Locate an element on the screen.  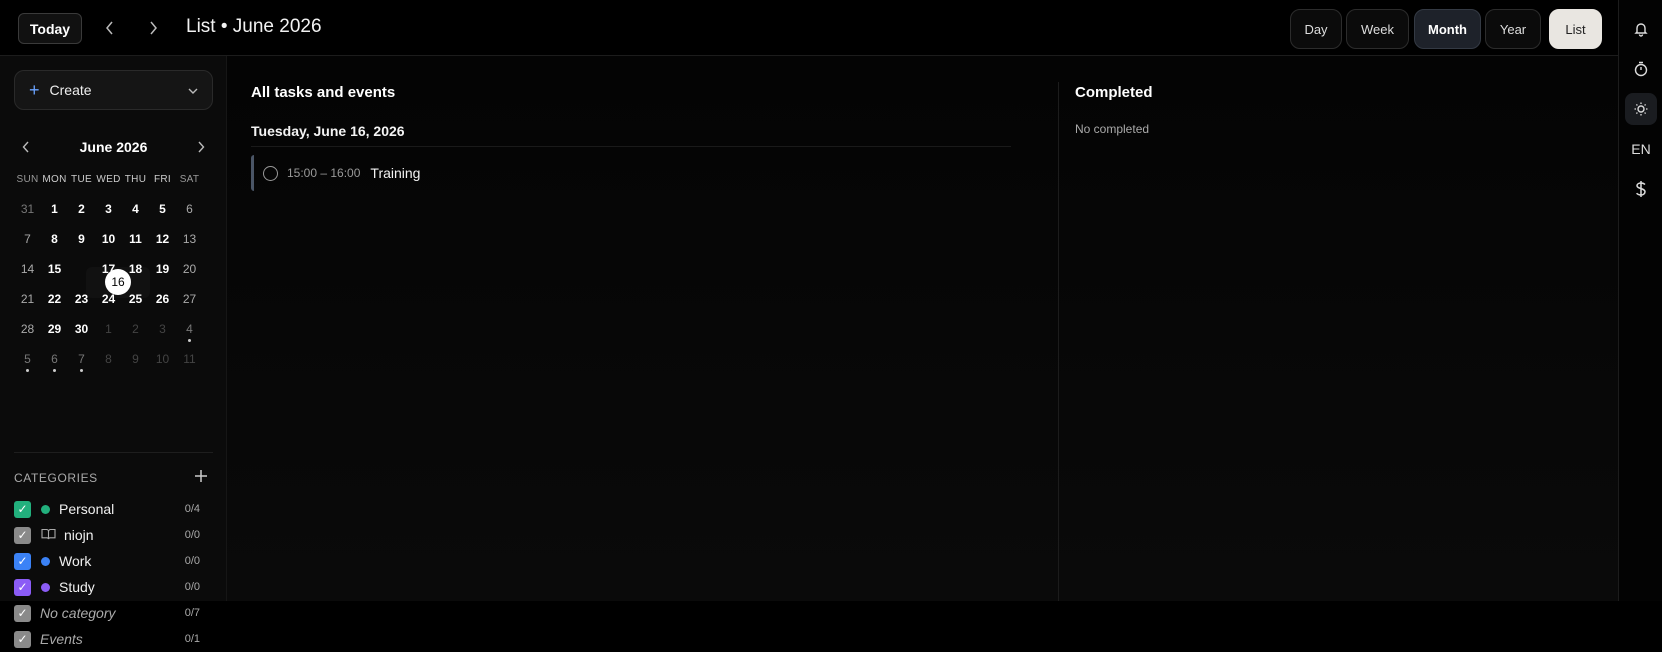
next-period-button is located at coordinates (153, 28).